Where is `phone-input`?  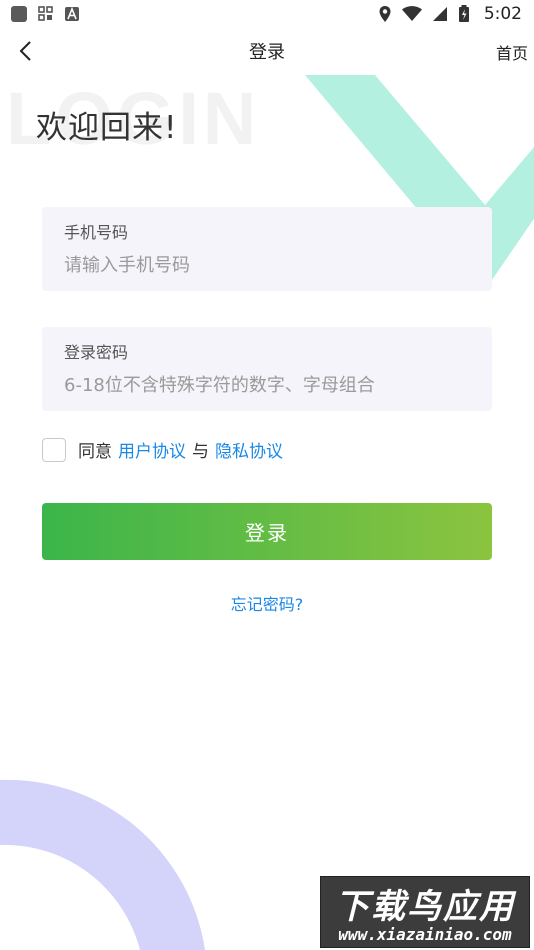 phone-input is located at coordinates (264, 265).